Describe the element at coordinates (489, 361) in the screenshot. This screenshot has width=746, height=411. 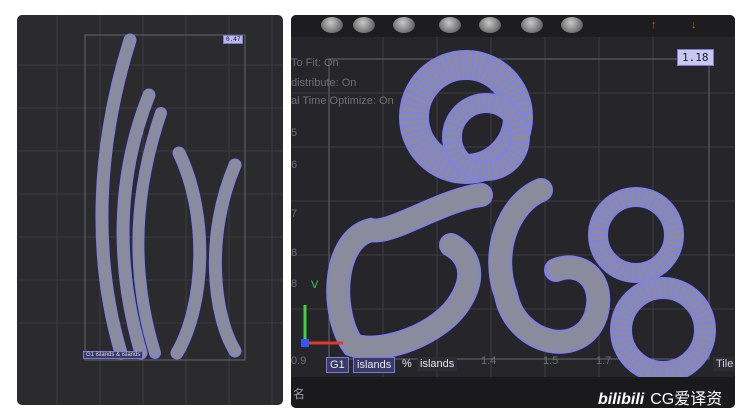
I see `x-tick: 1.4` at that location.